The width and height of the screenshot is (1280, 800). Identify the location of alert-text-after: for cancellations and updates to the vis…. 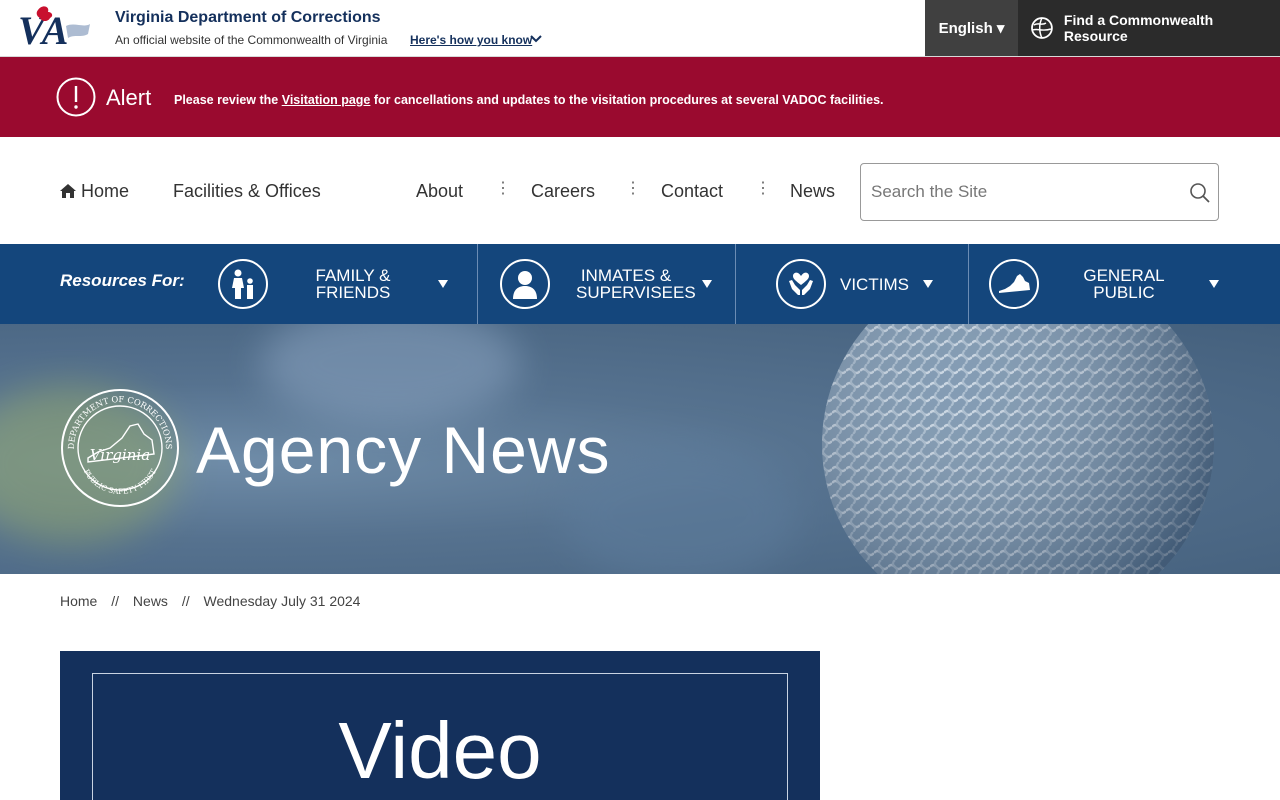
(627, 100).